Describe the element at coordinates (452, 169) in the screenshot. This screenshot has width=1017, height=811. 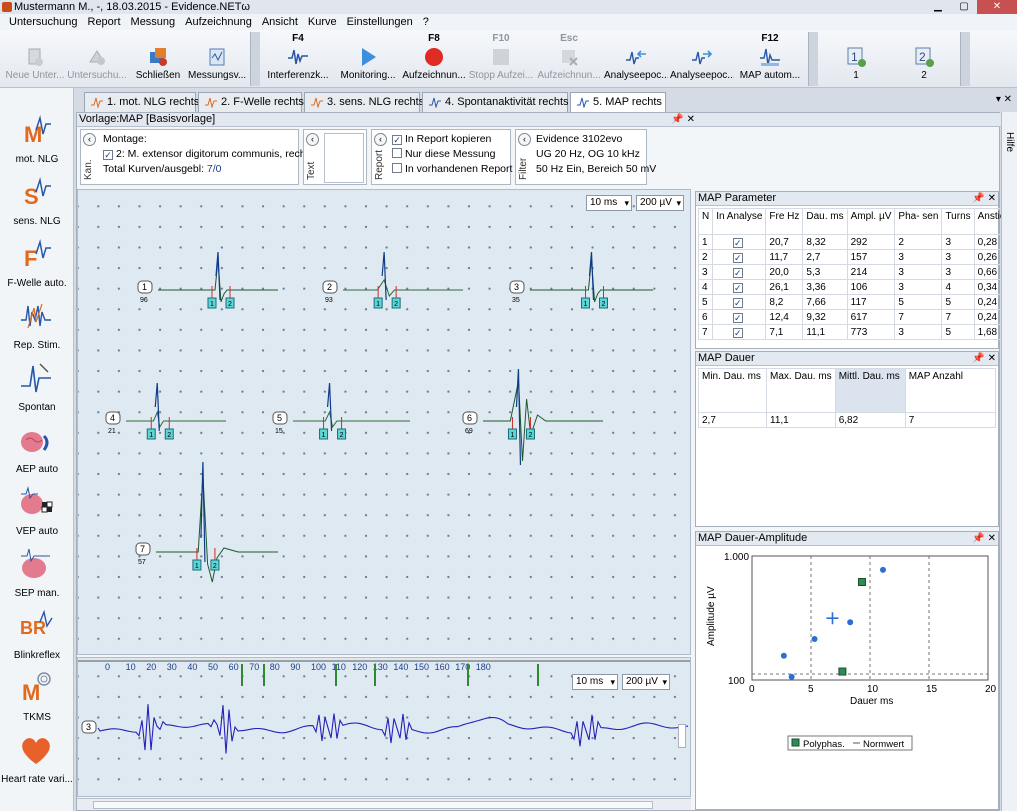
I see `report-option-existing: In vorhandenen Report` at that location.